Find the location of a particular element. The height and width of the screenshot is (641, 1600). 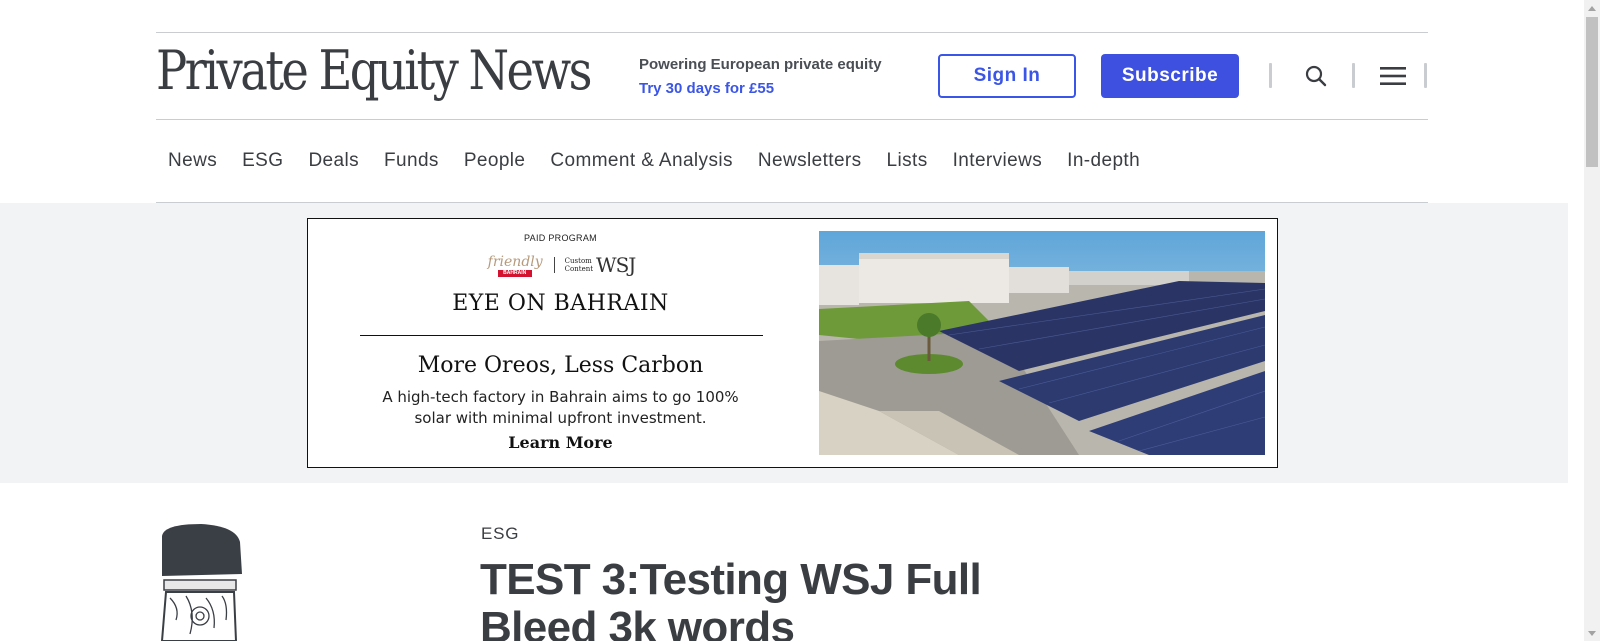

nav-item-esg: ESG is located at coordinates (262, 161).